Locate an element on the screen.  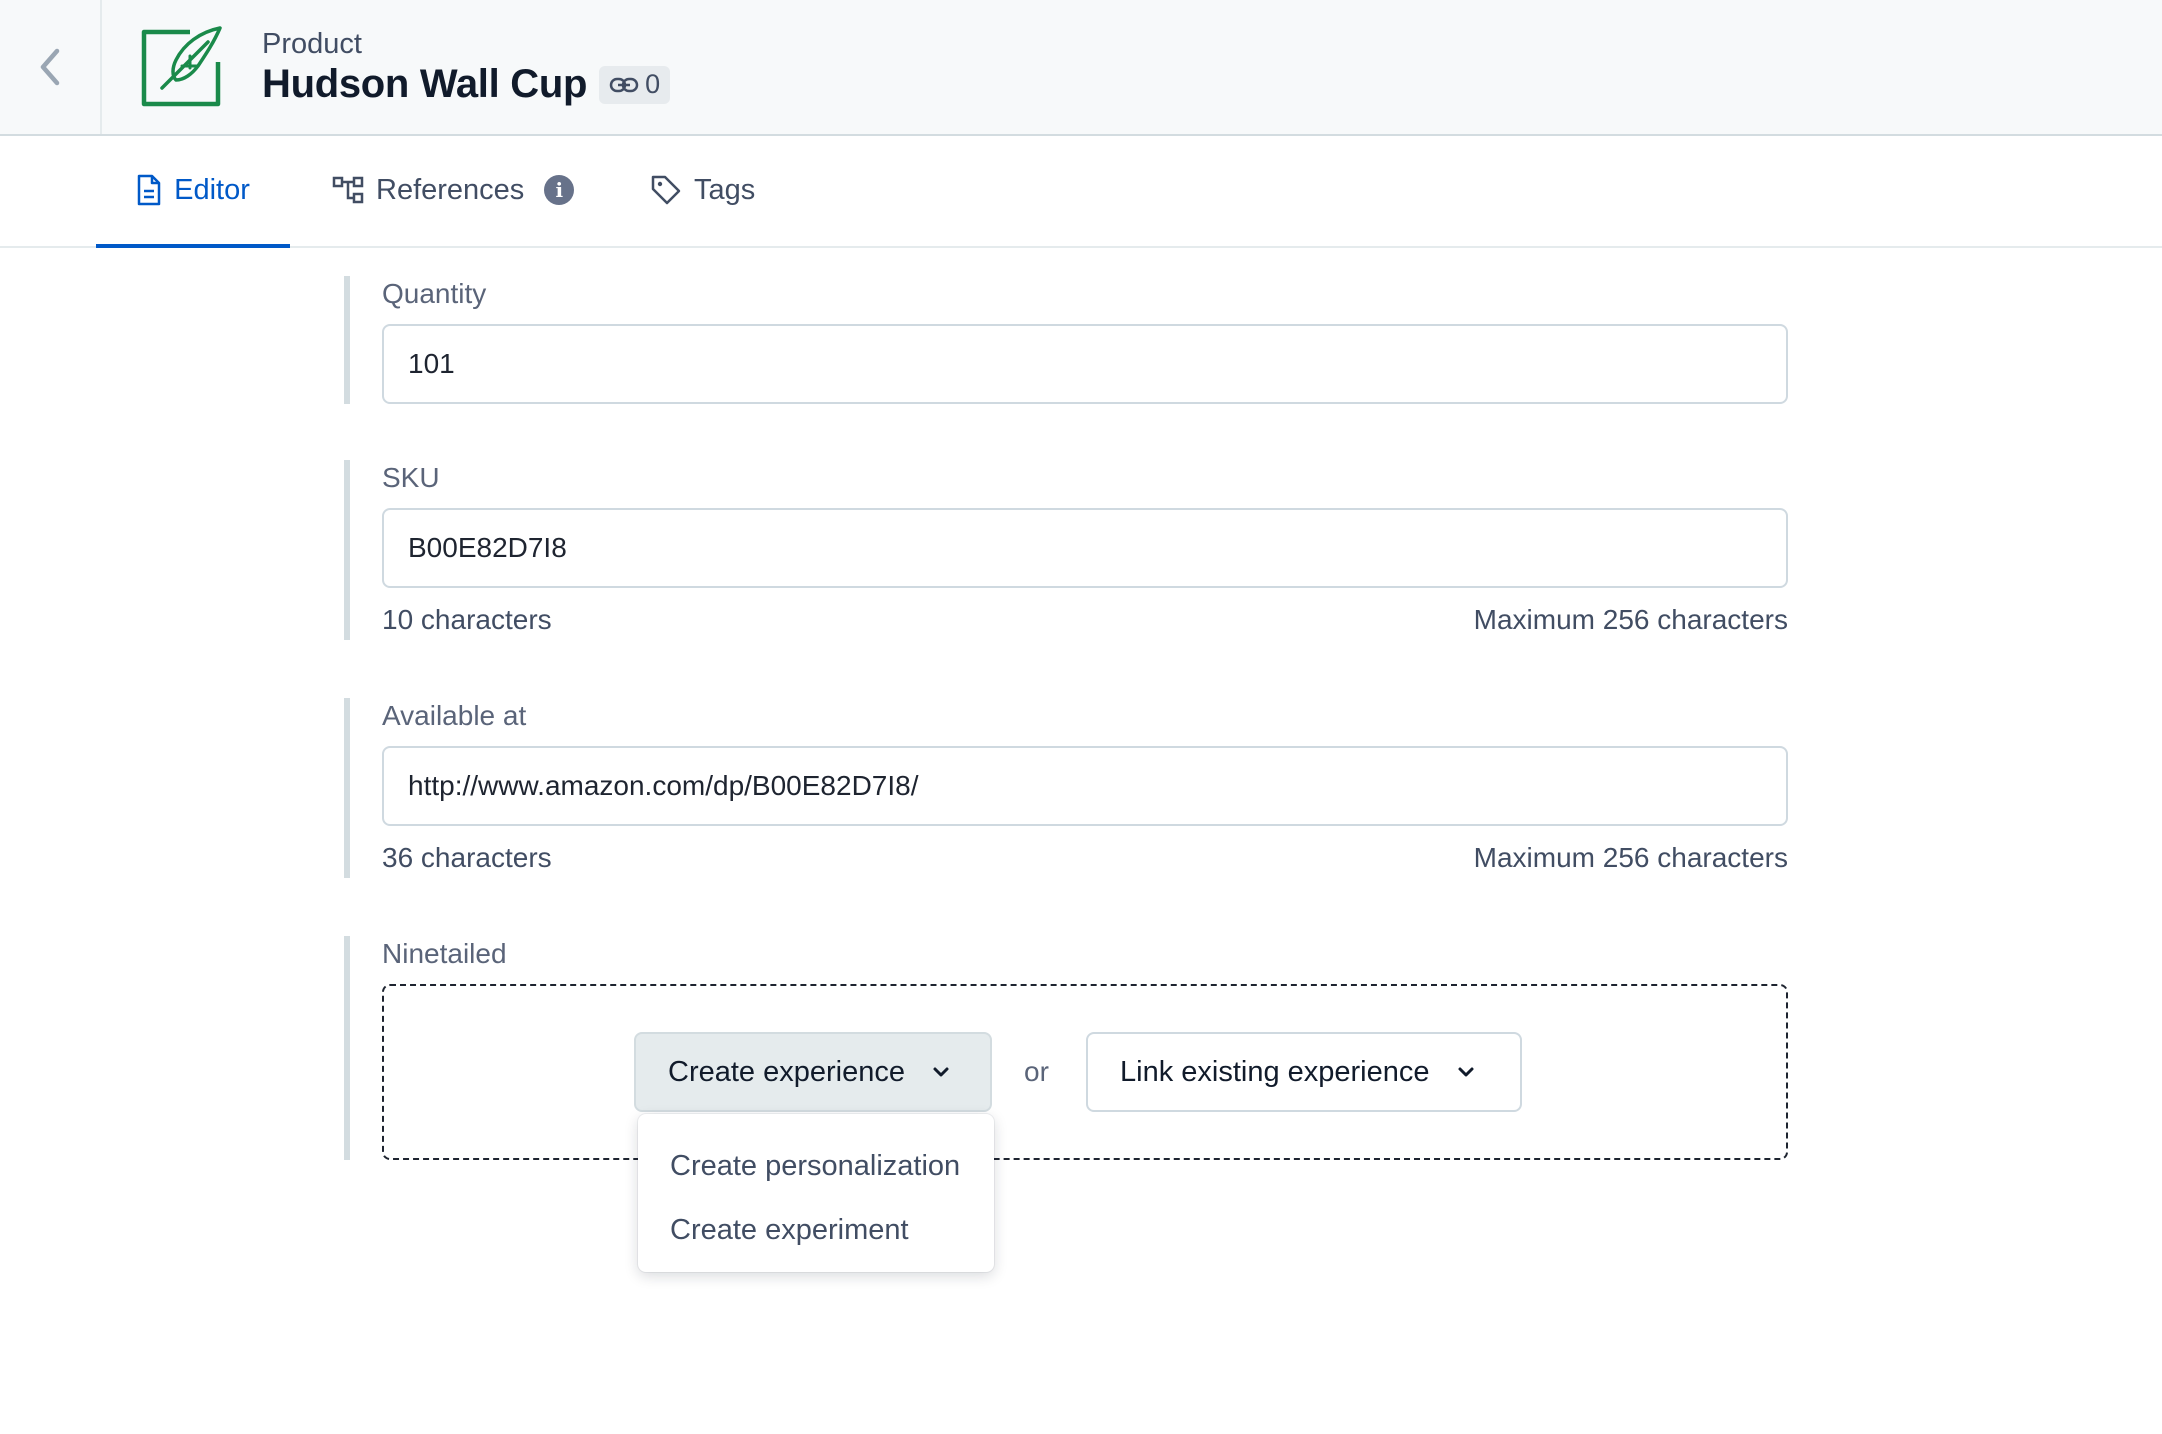
active-tab-indicator is located at coordinates (193, 246).